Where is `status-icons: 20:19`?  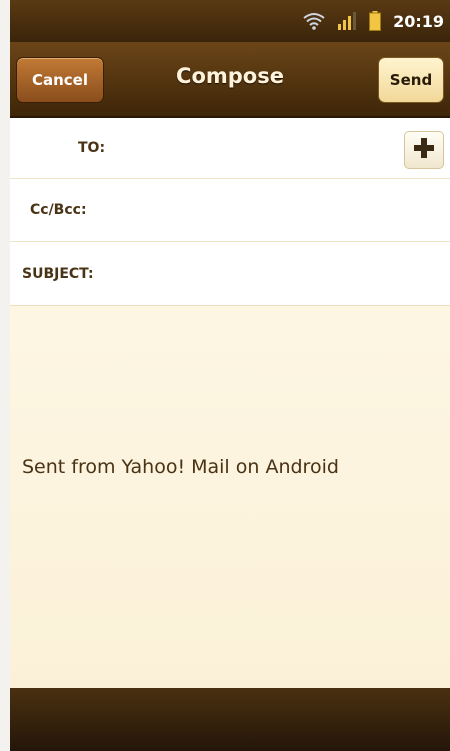 status-icons: 20:19 is located at coordinates (373, 21).